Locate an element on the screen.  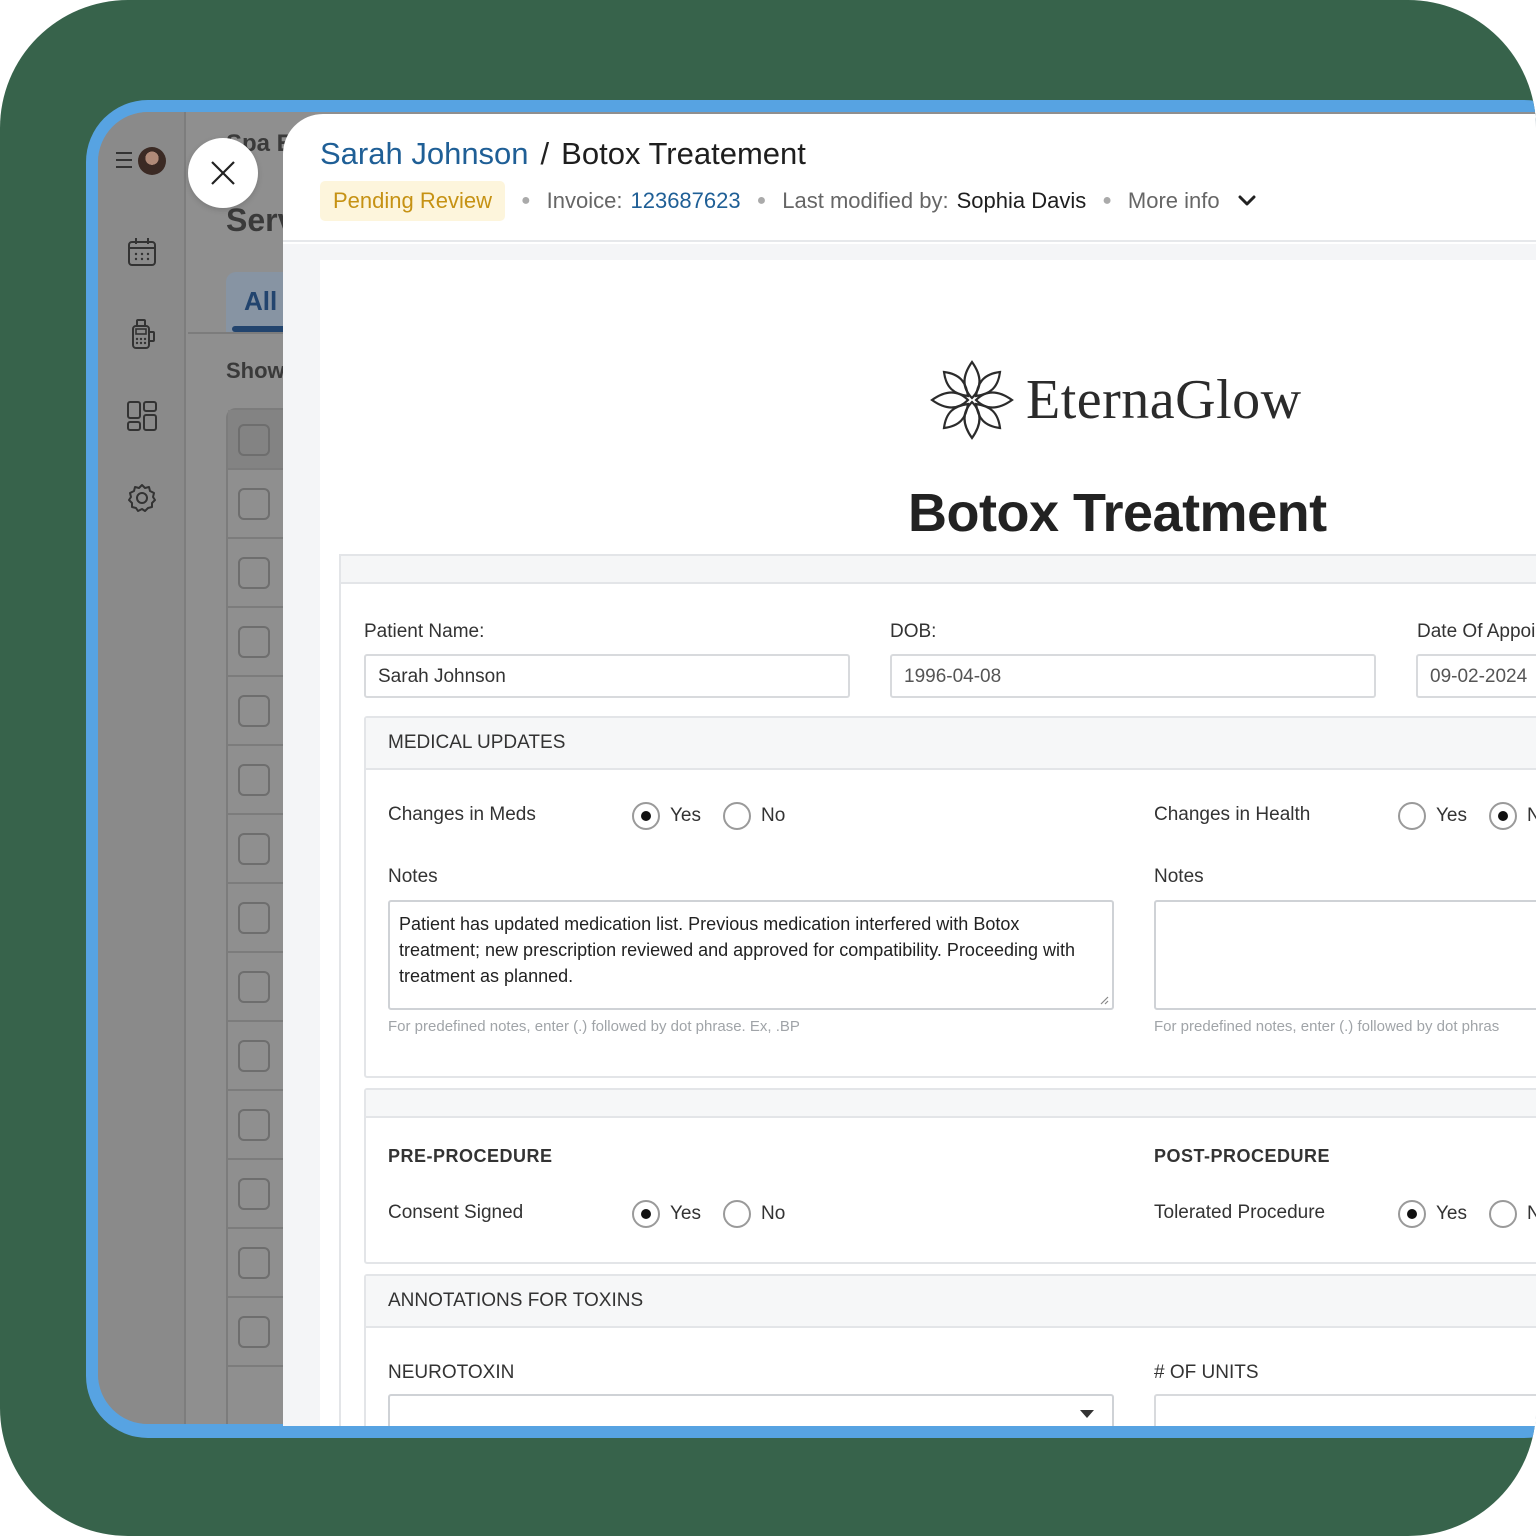
tolerated-radio-group: Yes N is located at coordinates (1467, 1214).